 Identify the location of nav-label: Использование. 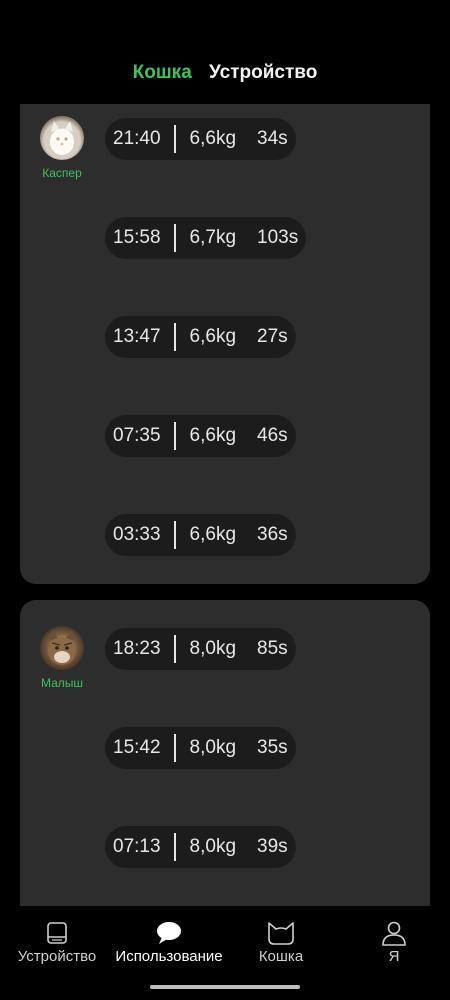
(169, 956).